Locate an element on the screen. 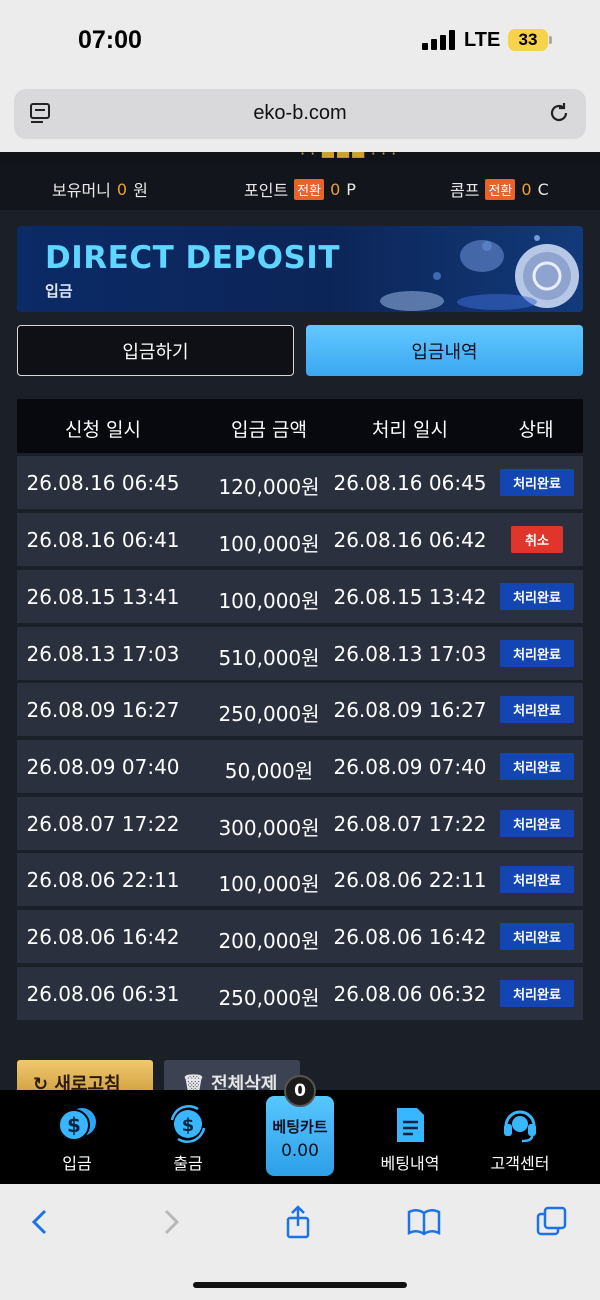 The width and height of the screenshot is (600, 1300). comp-convert-button: 전환 is located at coordinates (500, 189).